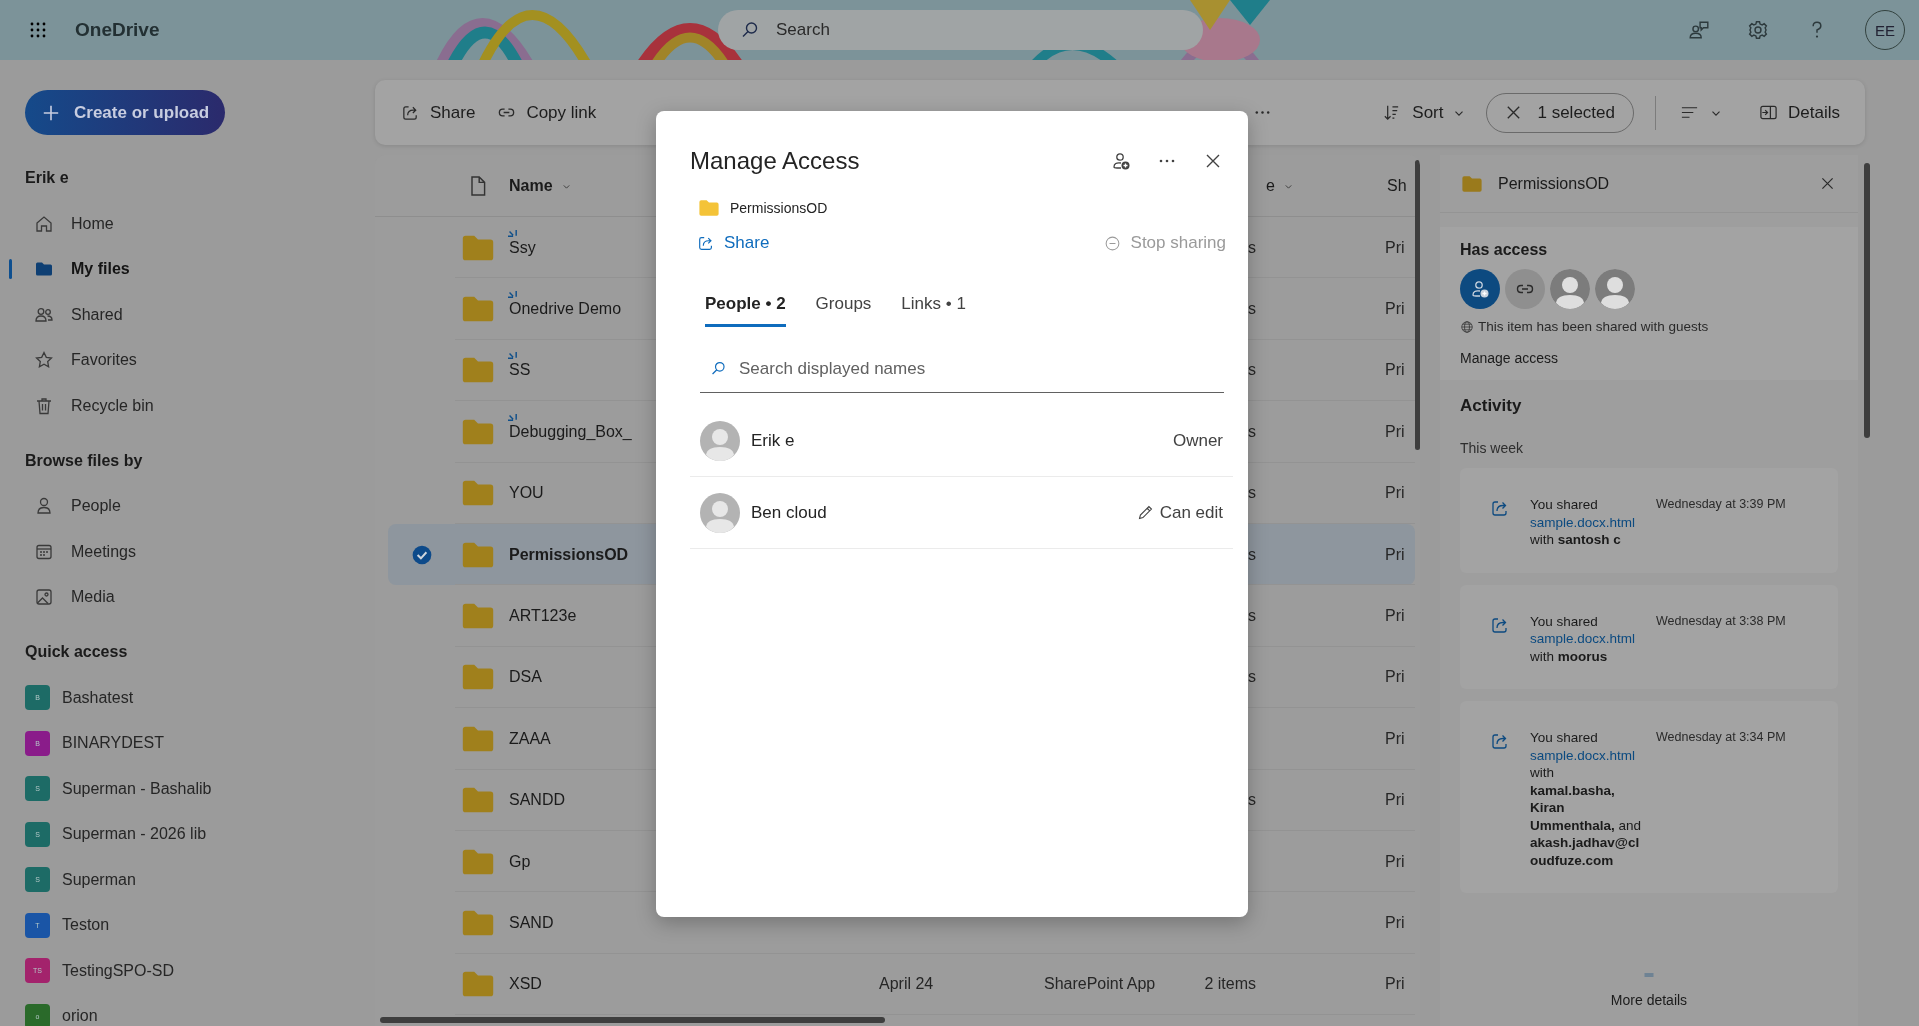 The height and width of the screenshot is (1026, 1919). Describe the element at coordinates (1721, 737) in the screenshot. I see `activity-time: Wednesday at 3:34 PM` at that location.